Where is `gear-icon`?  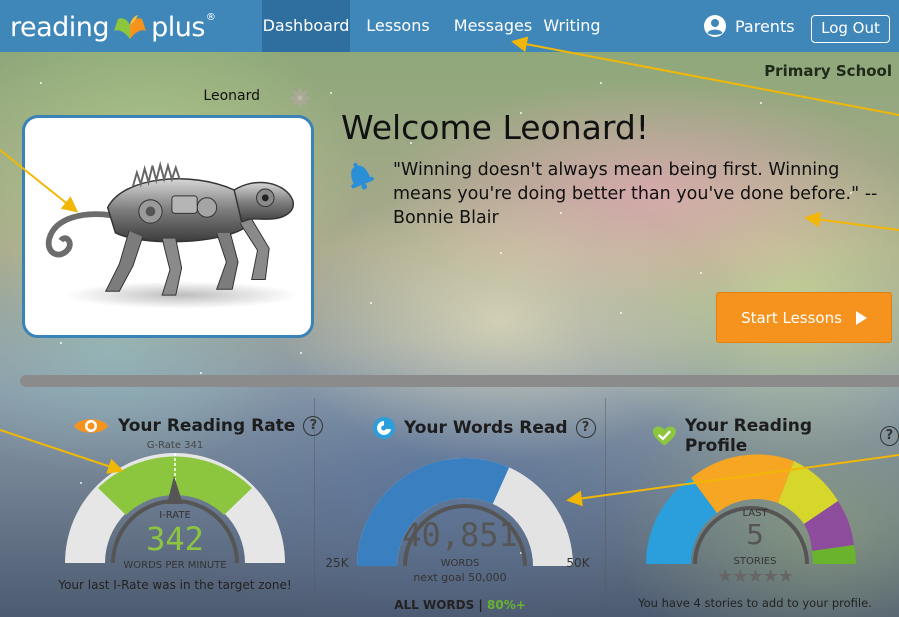
gear-icon is located at coordinates (300, 98).